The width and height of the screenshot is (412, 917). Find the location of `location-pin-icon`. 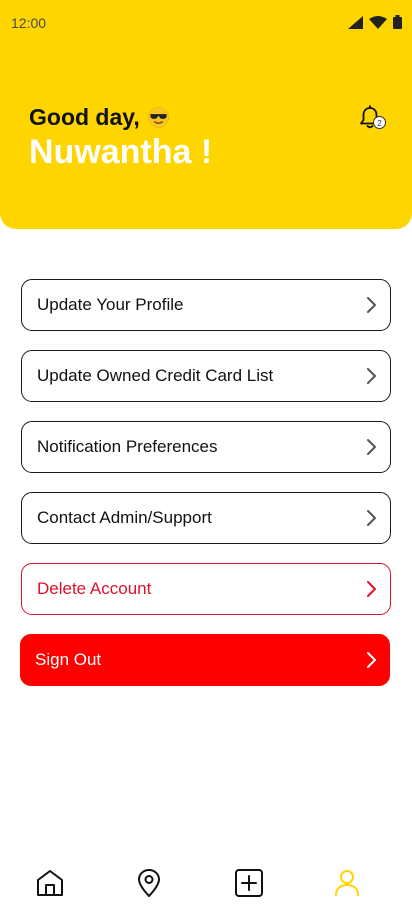

location-pin-icon is located at coordinates (149, 883).